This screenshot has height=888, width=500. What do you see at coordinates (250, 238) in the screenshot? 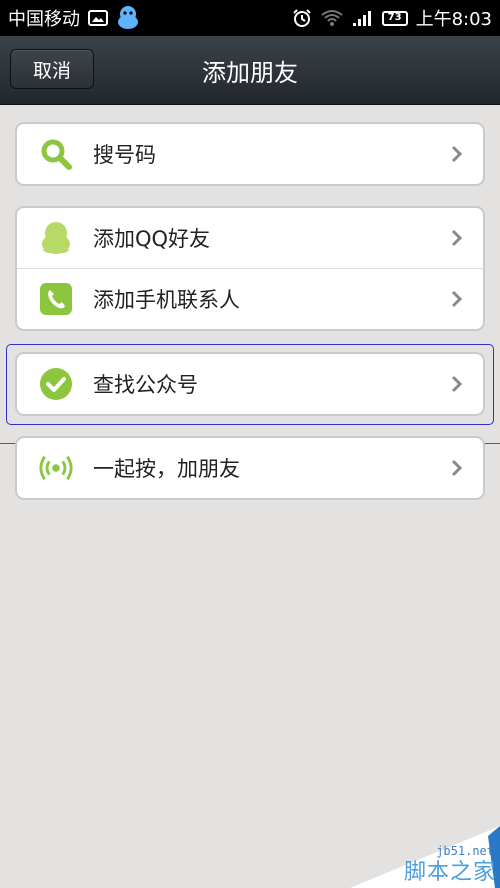
I see `list-item-add-qq-friend: 添加QQ好友` at bounding box center [250, 238].